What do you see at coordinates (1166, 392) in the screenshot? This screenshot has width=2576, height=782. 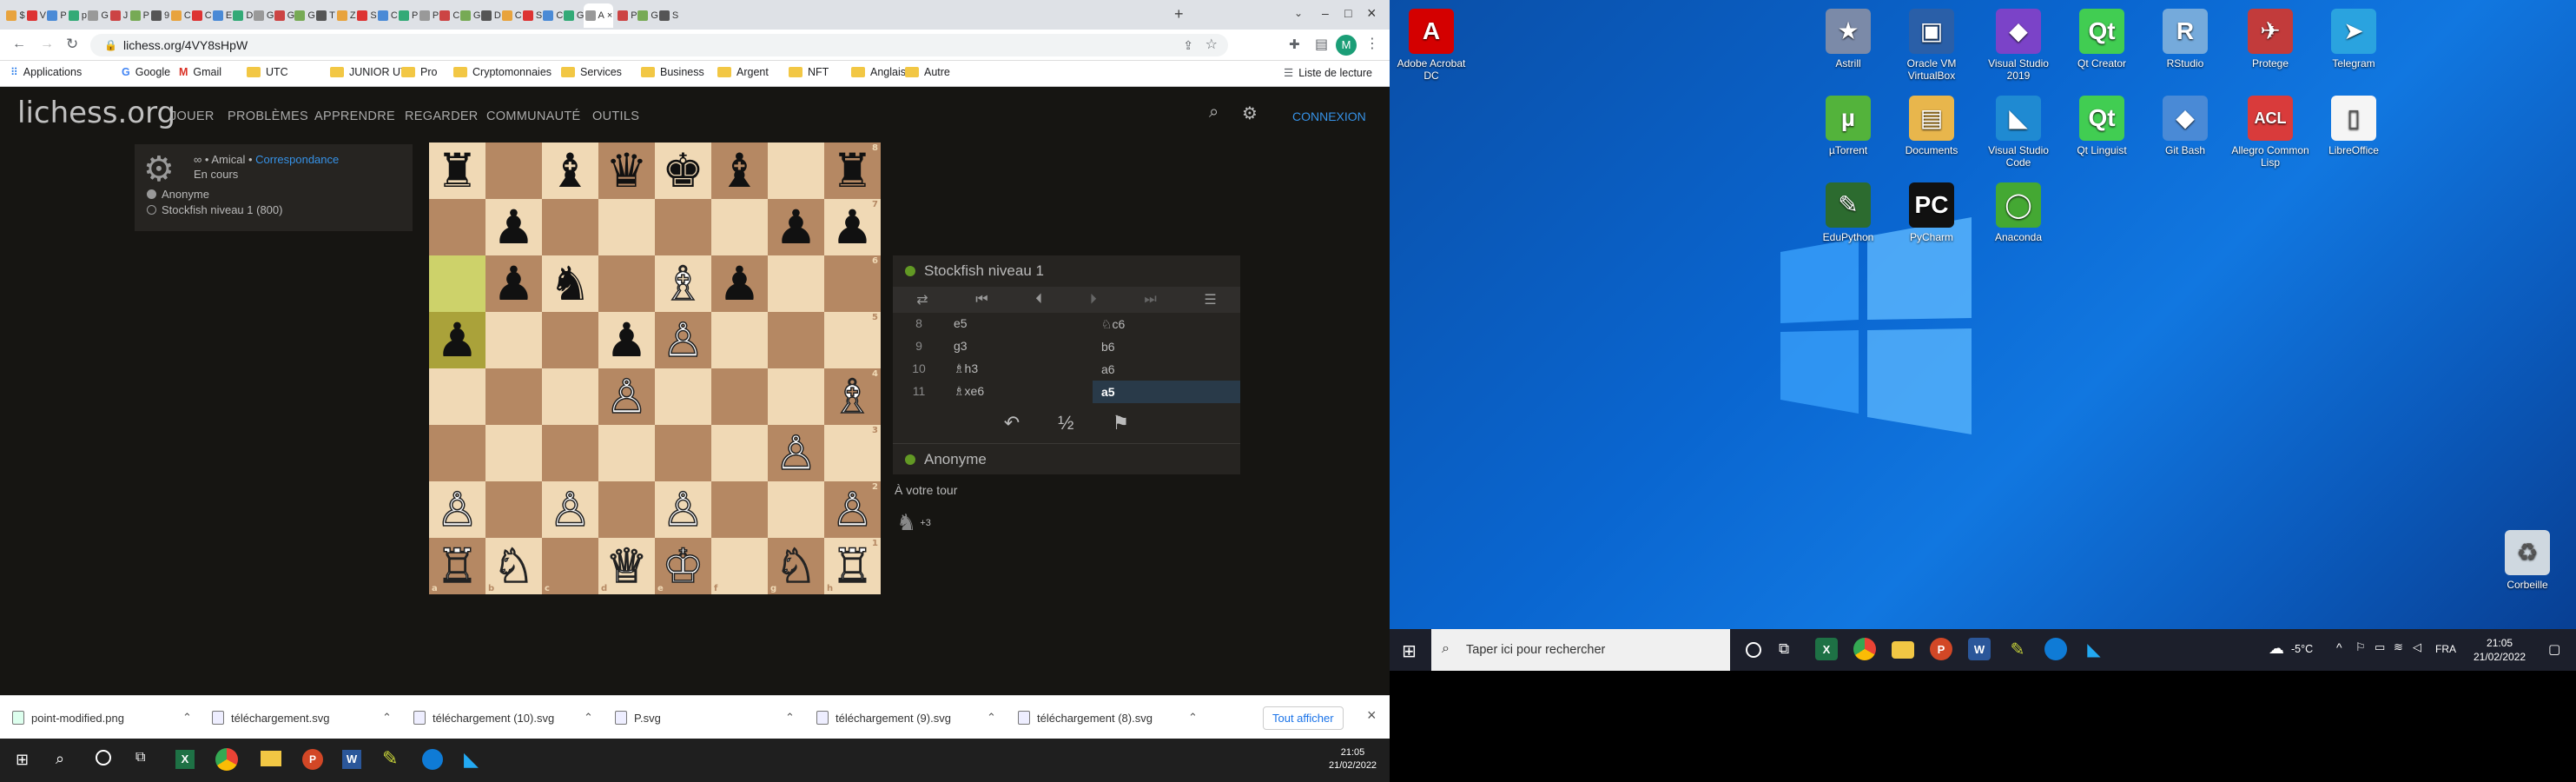 I see `black-move: a5` at bounding box center [1166, 392].